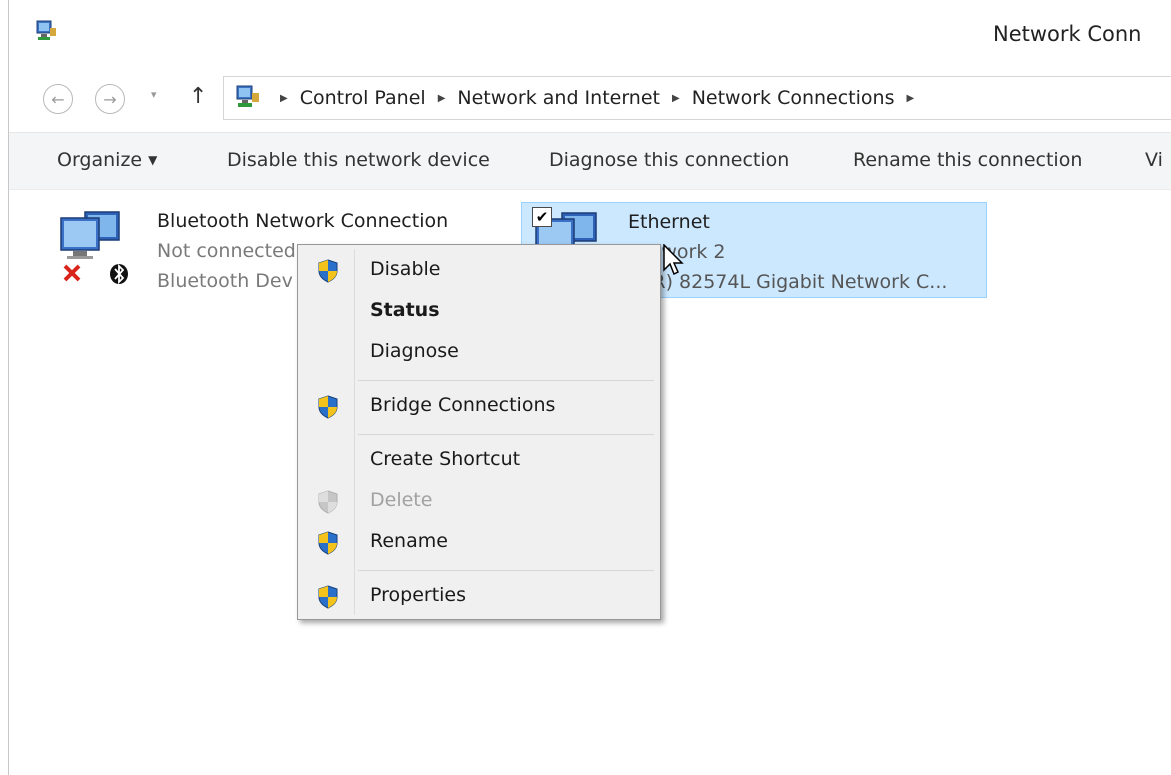 Image resolution: width=1171 pixels, height=775 pixels. I want to click on menu-item-label: Create Shortcut, so click(445, 459).